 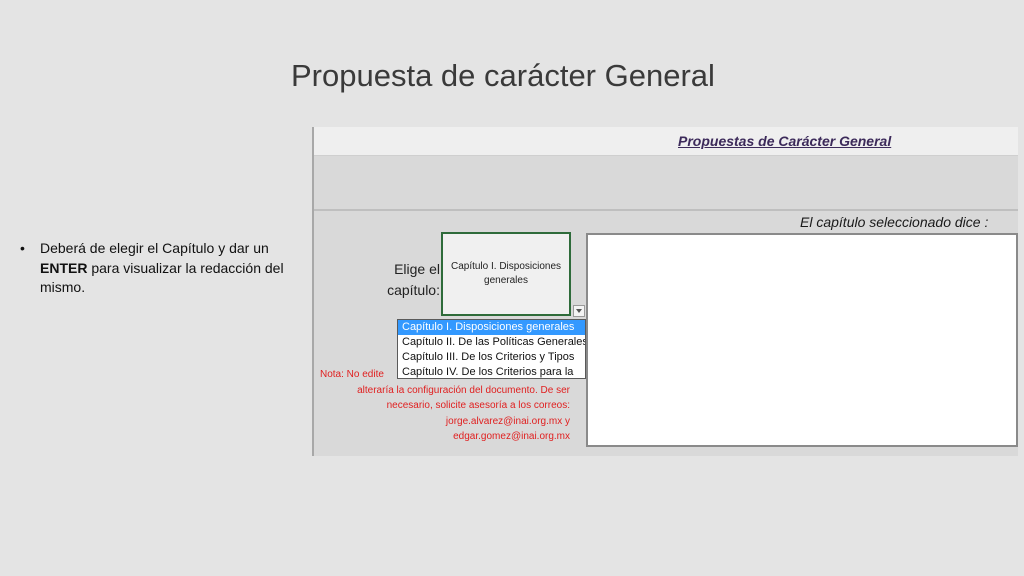 What do you see at coordinates (417, 269) in the screenshot?
I see `choose-label-line1: Elige el` at bounding box center [417, 269].